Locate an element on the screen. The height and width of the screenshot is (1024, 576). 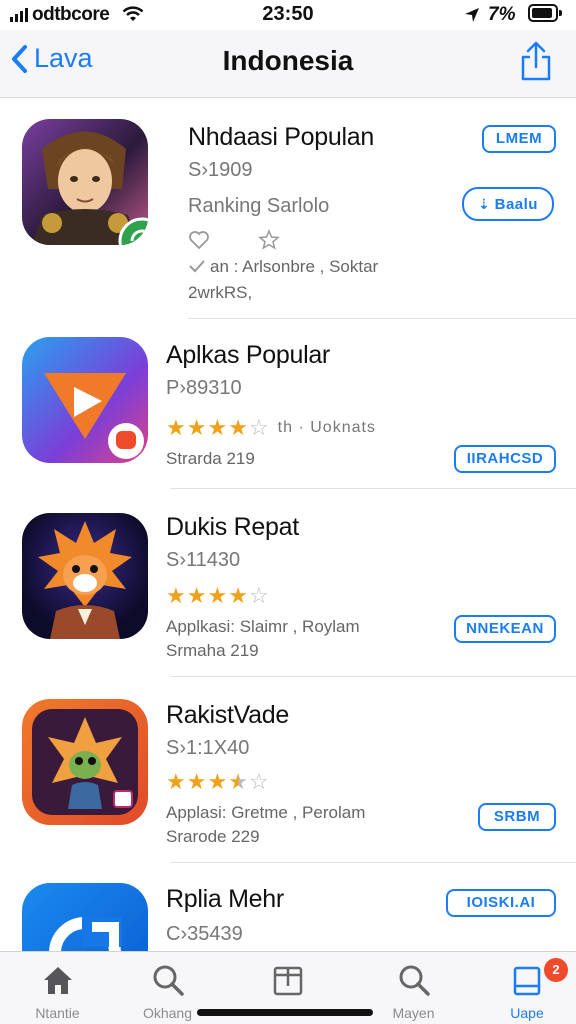
star-outline-icon is located at coordinates (269, 240).